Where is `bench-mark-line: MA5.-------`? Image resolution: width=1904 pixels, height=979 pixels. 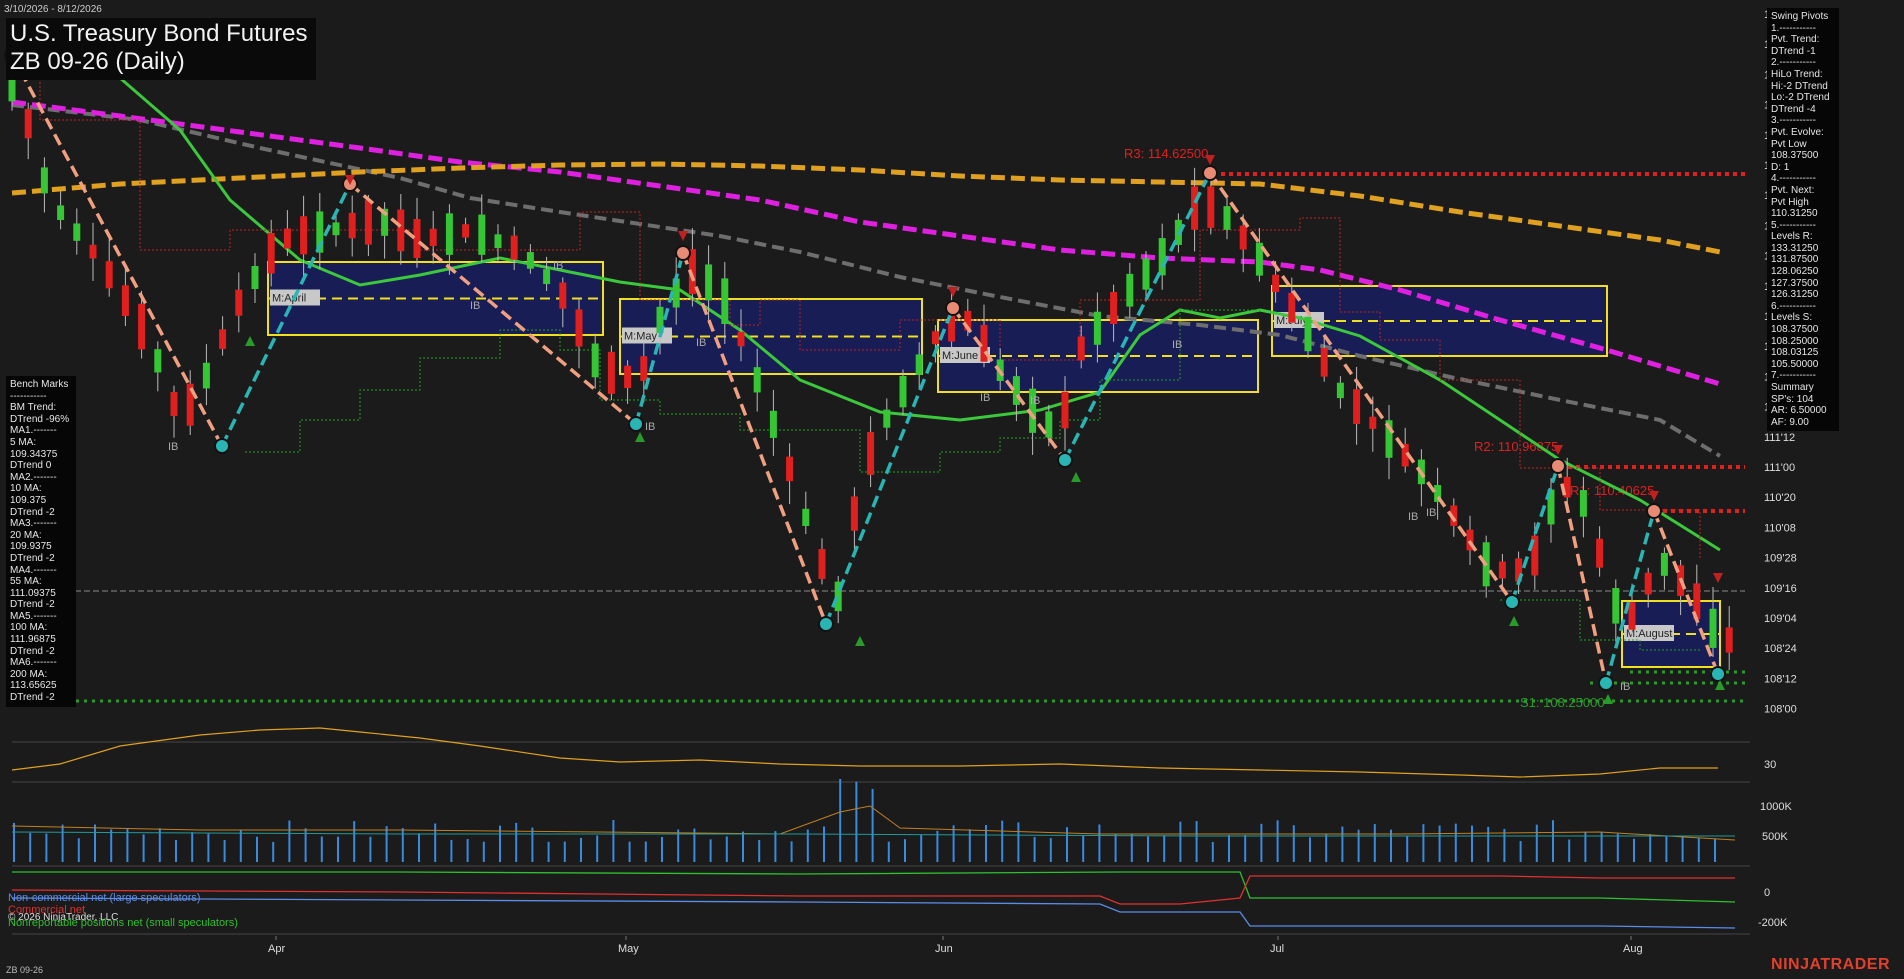
bench-mark-line: MA5.------- is located at coordinates (33, 616).